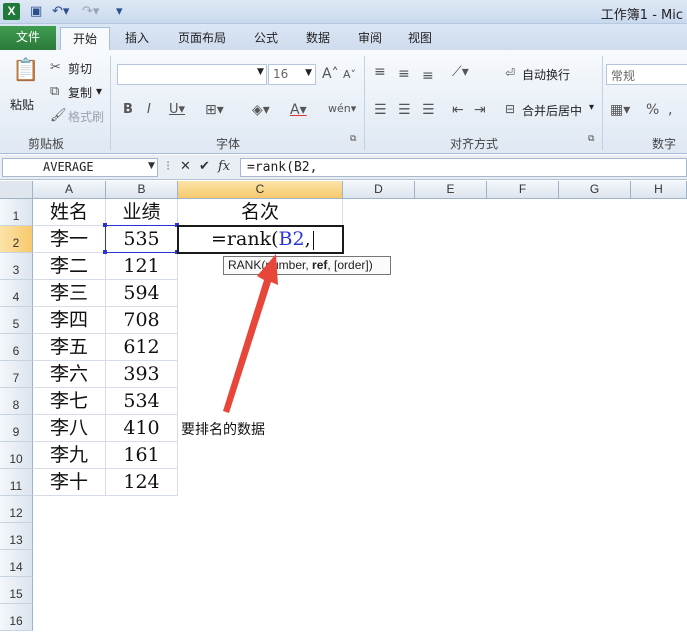  Describe the element at coordinates (223, 430) in the screenshot. I see `annotation-label: 要排名的数据` at that location.